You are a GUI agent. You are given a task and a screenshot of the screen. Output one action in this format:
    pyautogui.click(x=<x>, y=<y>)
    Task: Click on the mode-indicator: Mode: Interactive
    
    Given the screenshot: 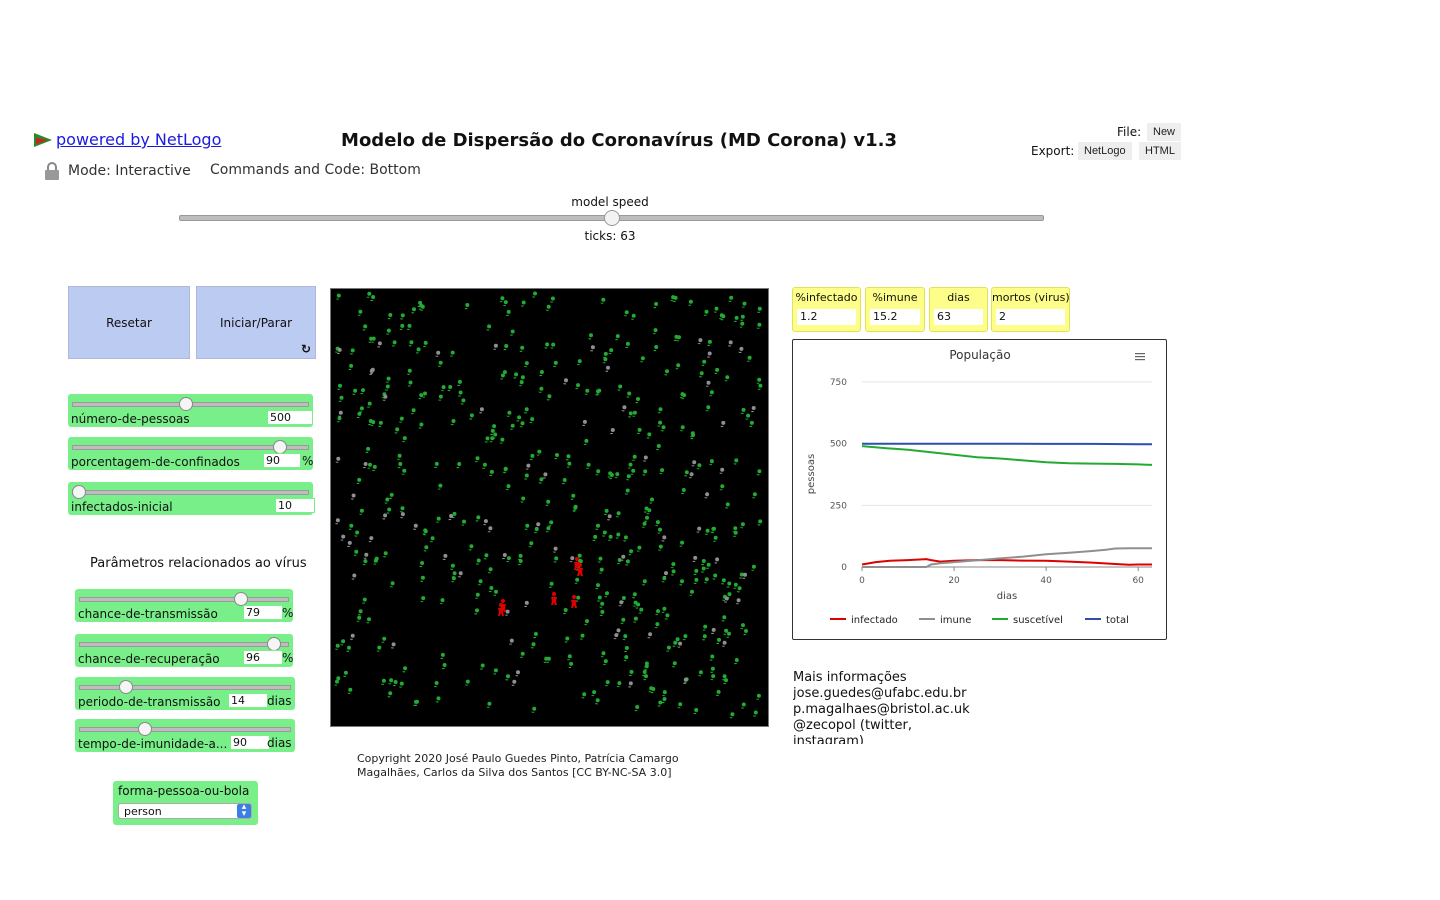 What is the action you would take?
    pyautogui.click(x=117, y=171)
    